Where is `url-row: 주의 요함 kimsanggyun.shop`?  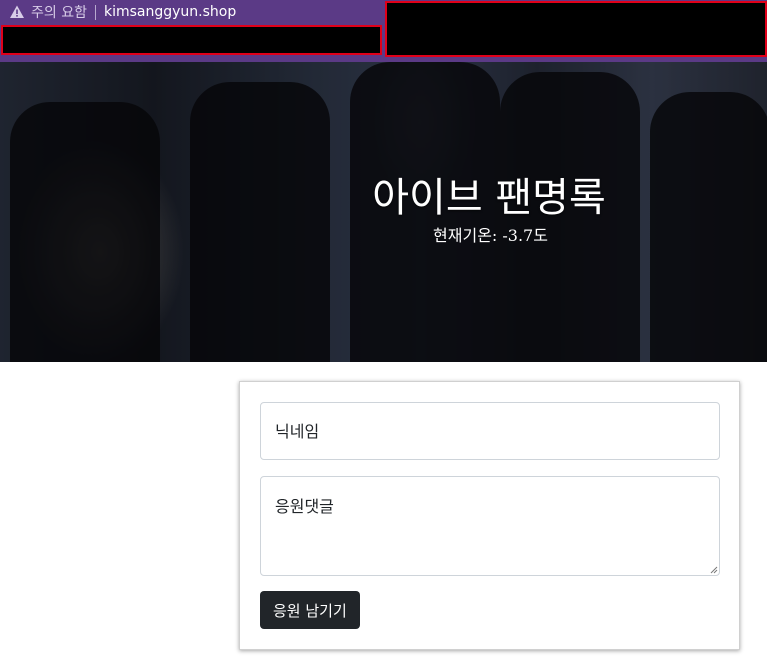 url-row: 주의 요함 kimsanggyun.shop is located at coordinates (191, 12).